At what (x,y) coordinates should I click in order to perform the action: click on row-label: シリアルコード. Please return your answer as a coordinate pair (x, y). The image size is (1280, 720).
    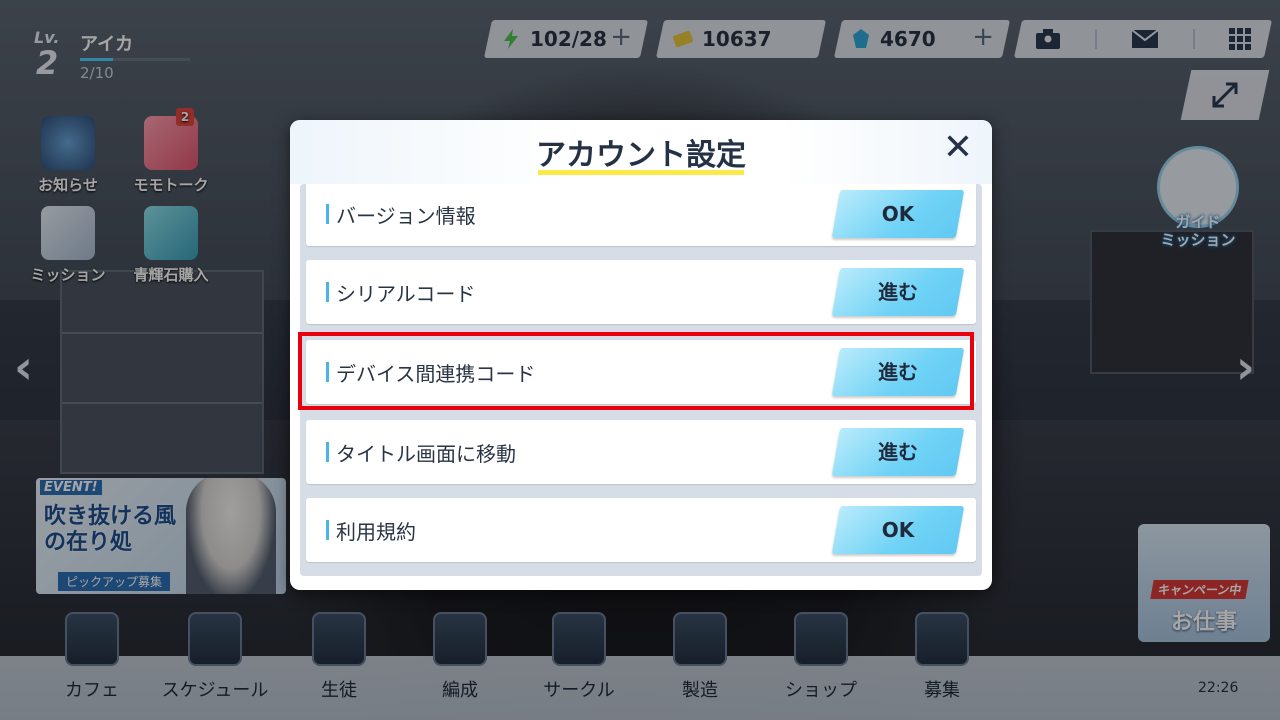
    Looking at the image, I should click on (406, 294).